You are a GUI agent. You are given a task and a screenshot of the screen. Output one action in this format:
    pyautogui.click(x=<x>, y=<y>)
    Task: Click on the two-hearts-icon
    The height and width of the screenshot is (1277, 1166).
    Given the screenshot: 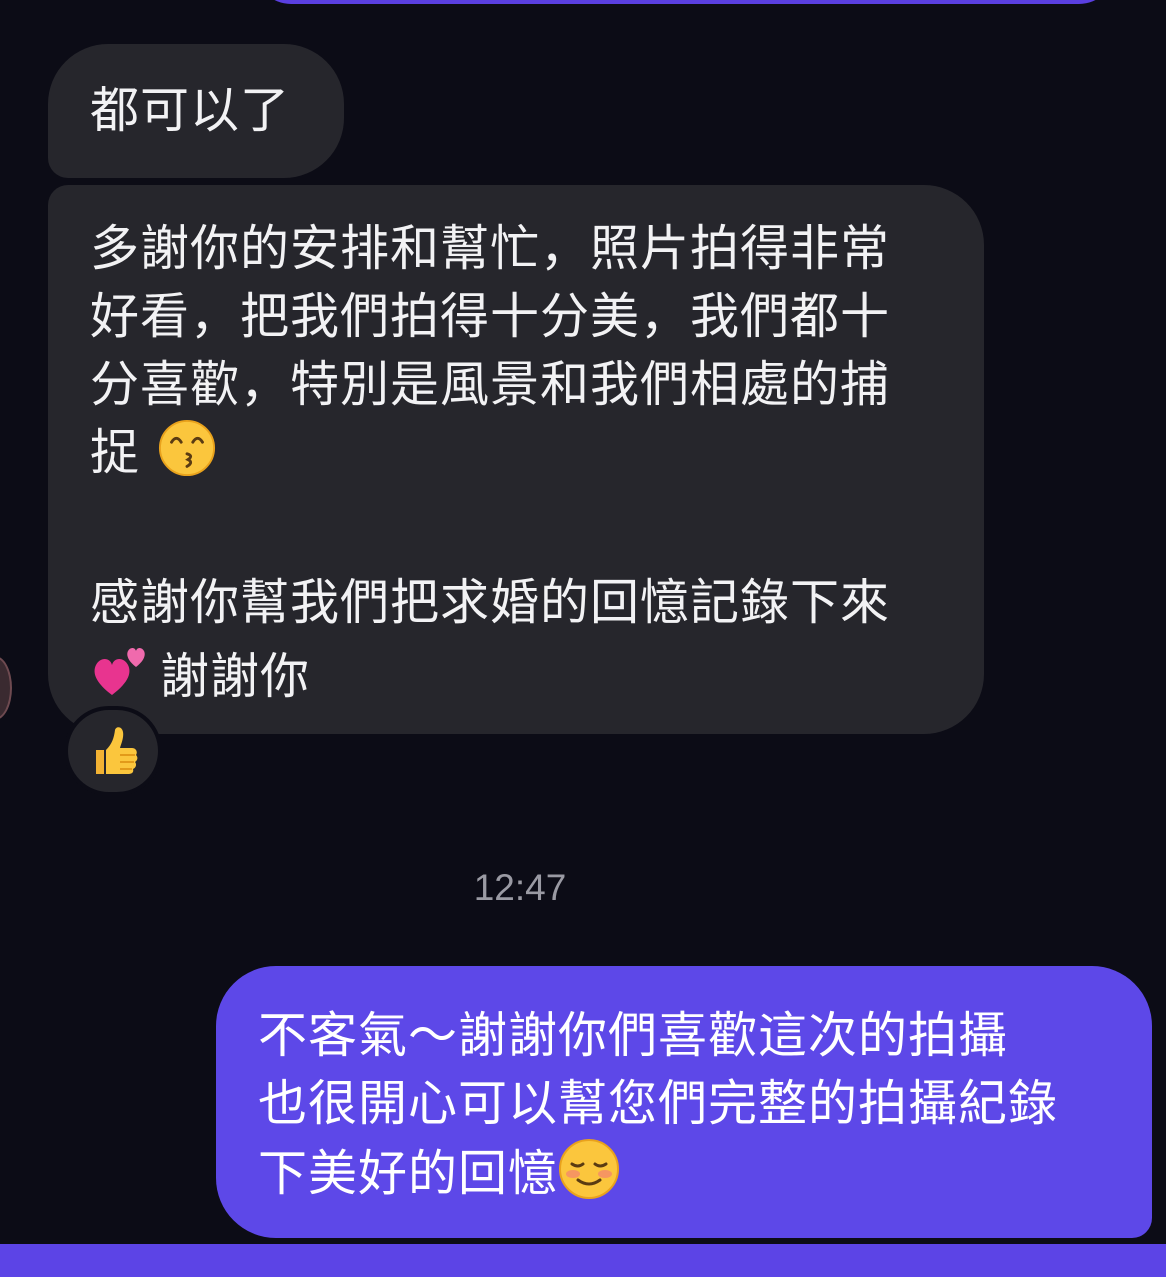 What is the action you would take?
    pyautogui.click(x=119, y=671)
    